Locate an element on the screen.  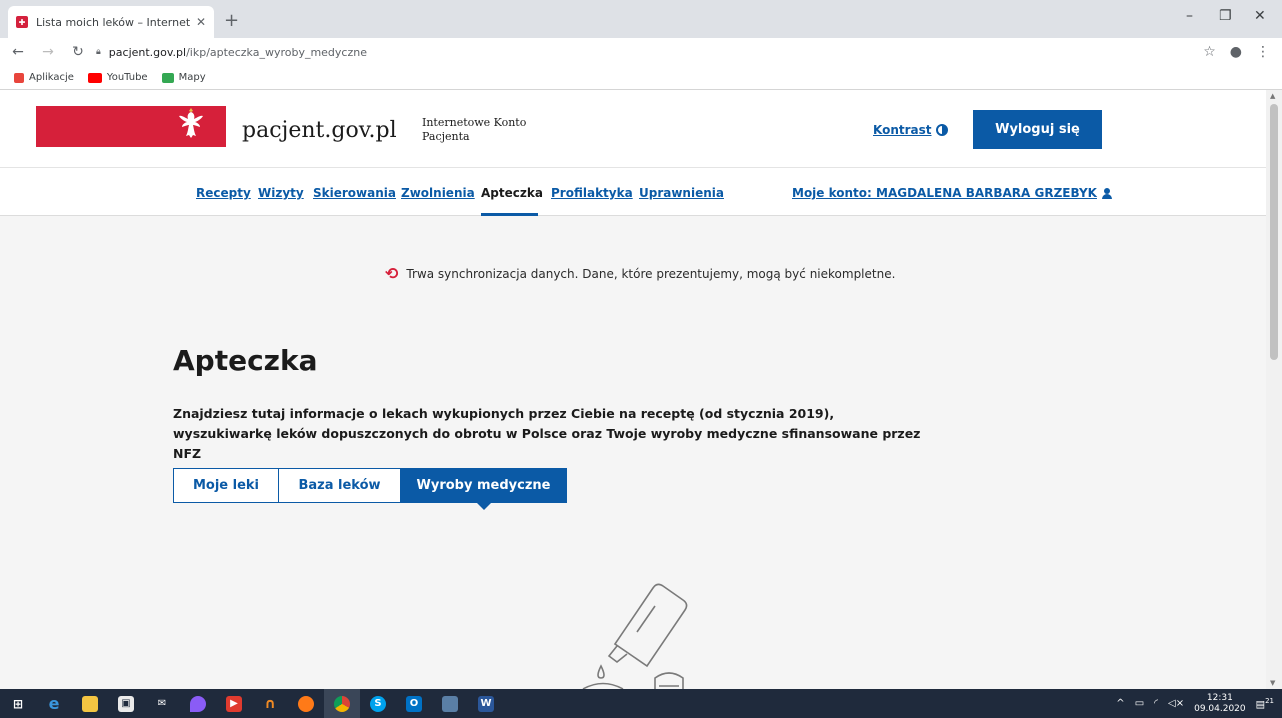
lock-icon: 🔒︎ is located at coordinates (98, 52).